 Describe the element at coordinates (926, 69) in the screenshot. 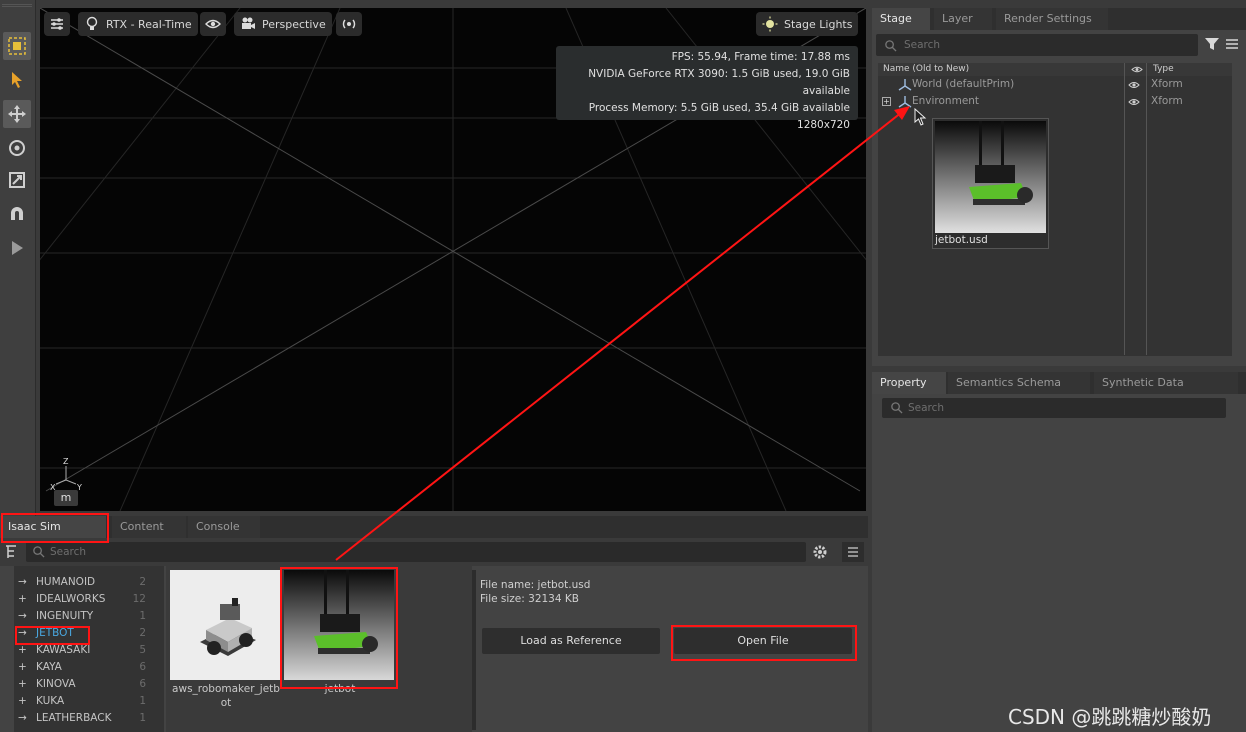

I see `name-column-header: Name (Old to New)` at that location.